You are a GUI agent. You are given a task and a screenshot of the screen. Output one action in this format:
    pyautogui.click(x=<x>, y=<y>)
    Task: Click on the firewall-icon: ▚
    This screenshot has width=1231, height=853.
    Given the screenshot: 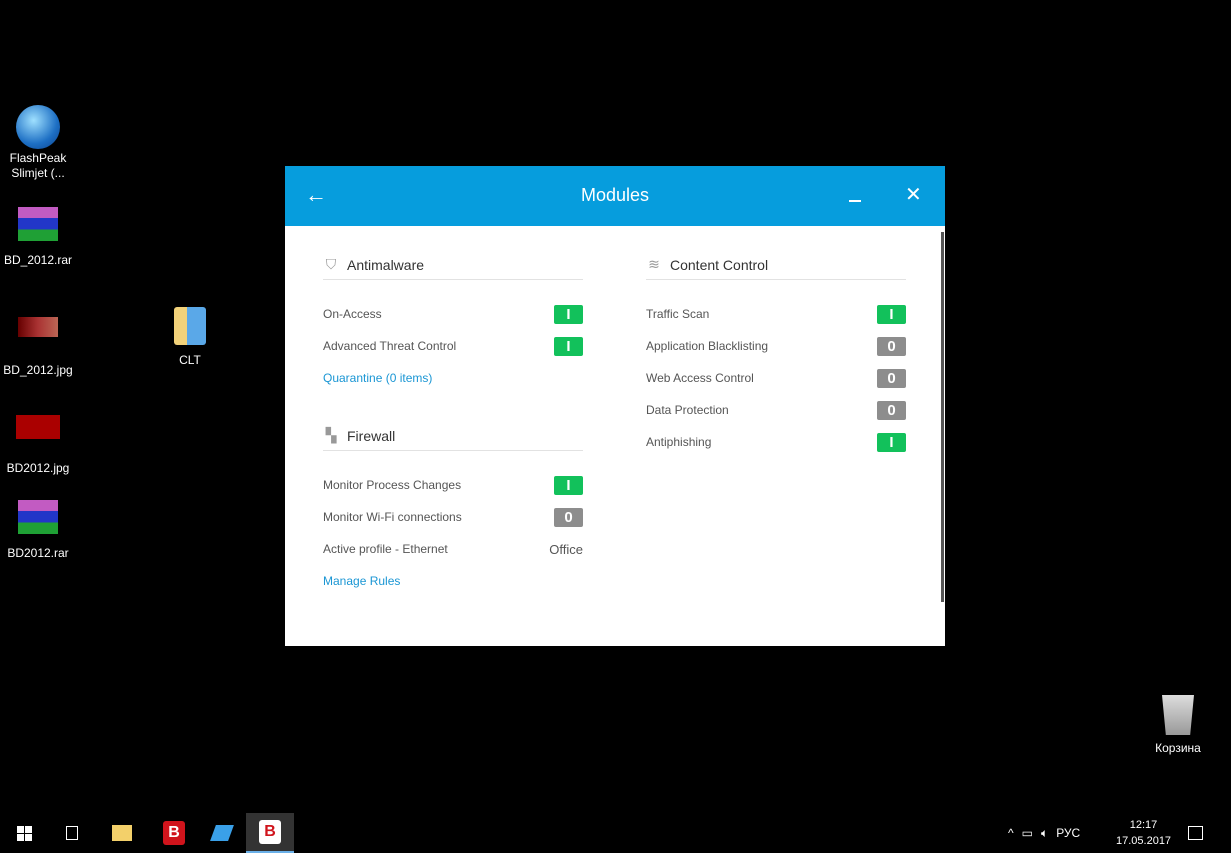 What is the action you would take?
    pyautogui.click(x=331, y=435)
    